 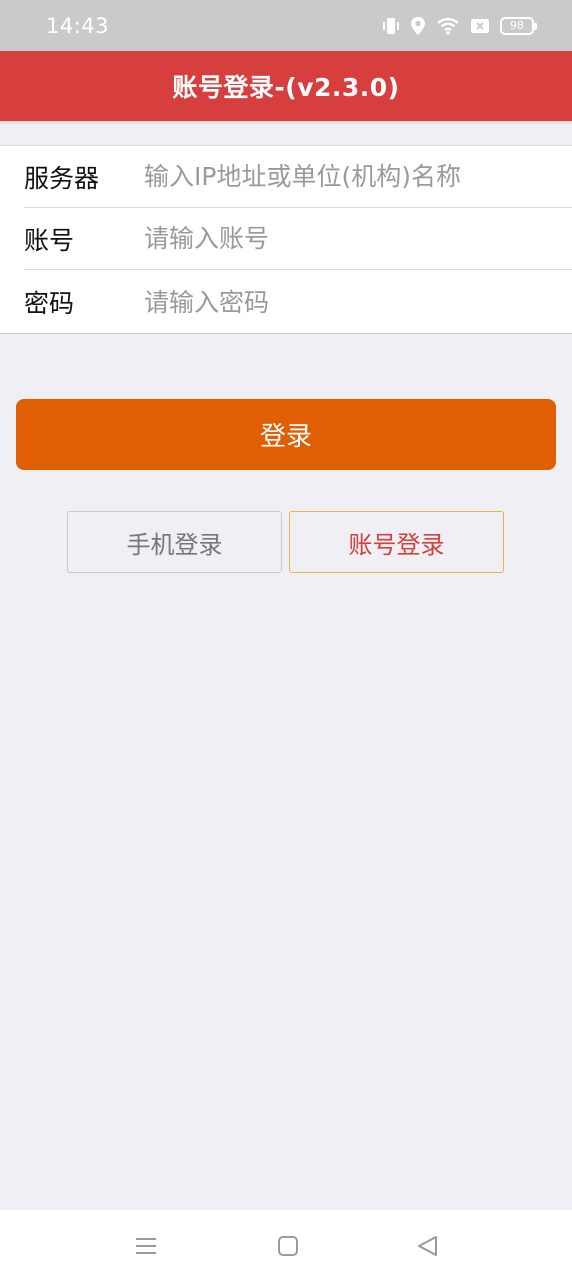 I want to click on battery-icon: 98, so click(x=518, y=25).